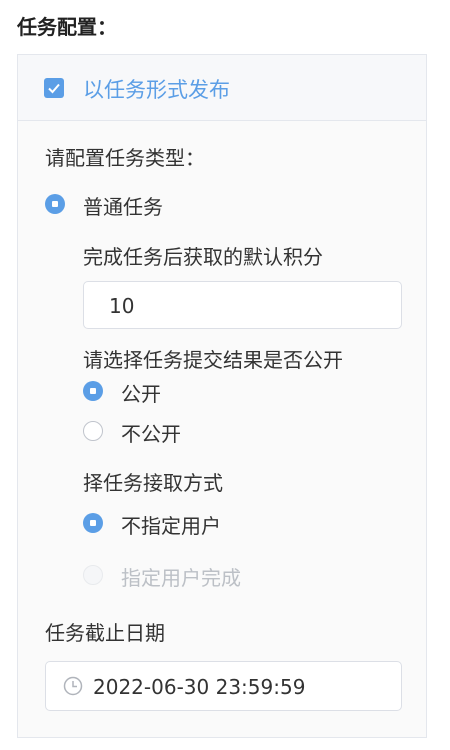 The image size is (450, 750). I want to click on points-input-value: 10, so click(122, 306).